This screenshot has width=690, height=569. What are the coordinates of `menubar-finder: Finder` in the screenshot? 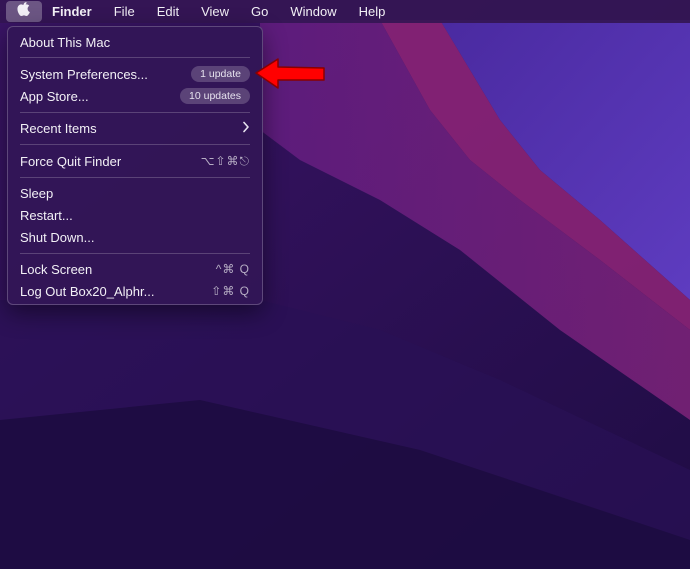 It's located at (72, 11).